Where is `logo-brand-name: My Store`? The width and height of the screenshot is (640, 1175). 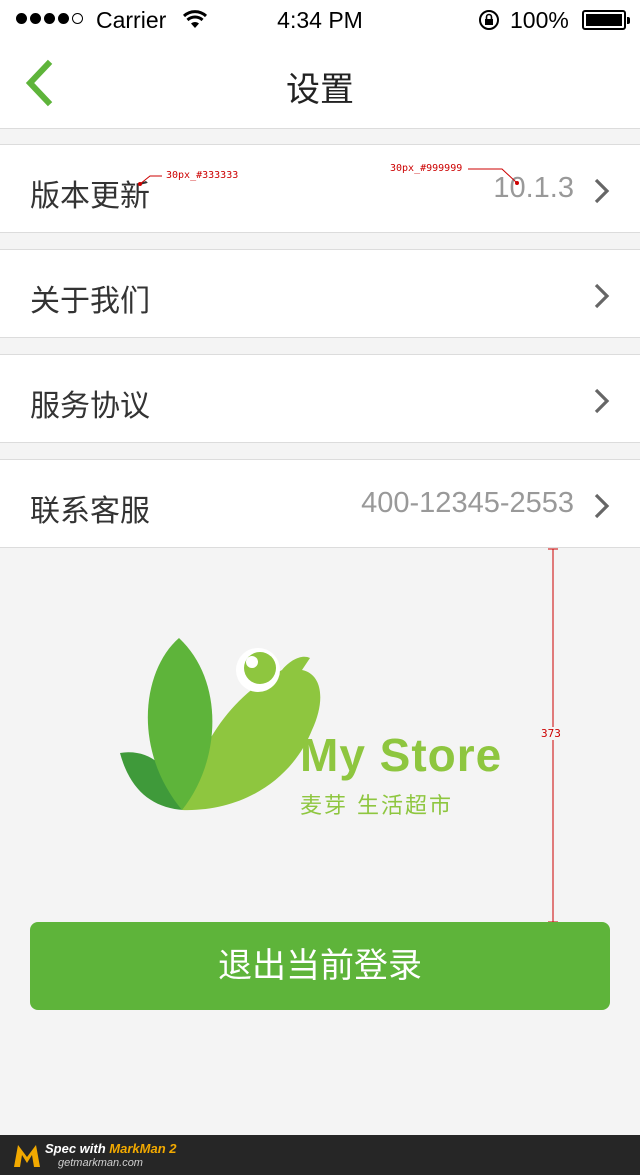
logo-brand-name: My Store is located at coordinates (401, 755).